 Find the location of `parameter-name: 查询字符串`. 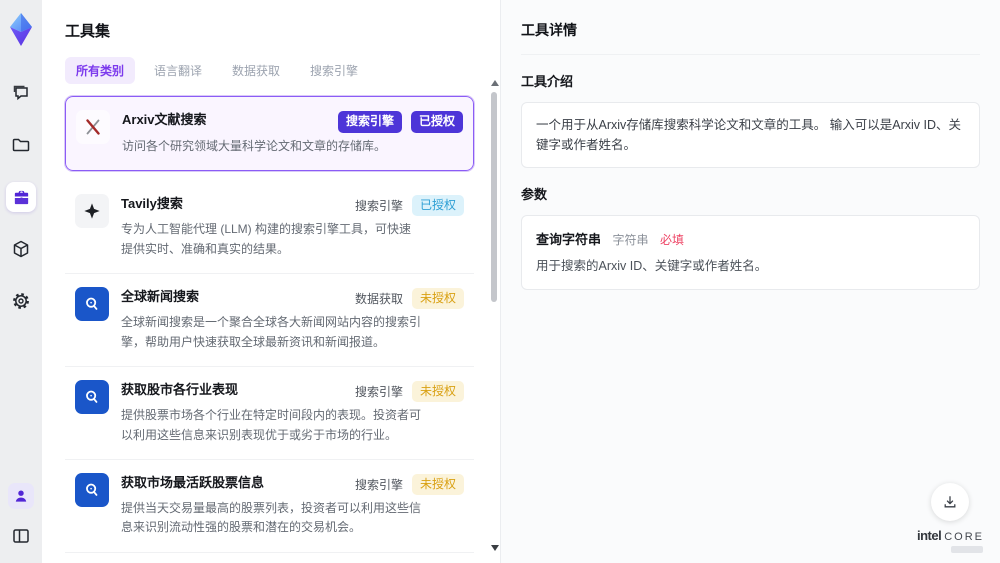

parameter-name: 查询字符串 is located at coordinates (569, 239).